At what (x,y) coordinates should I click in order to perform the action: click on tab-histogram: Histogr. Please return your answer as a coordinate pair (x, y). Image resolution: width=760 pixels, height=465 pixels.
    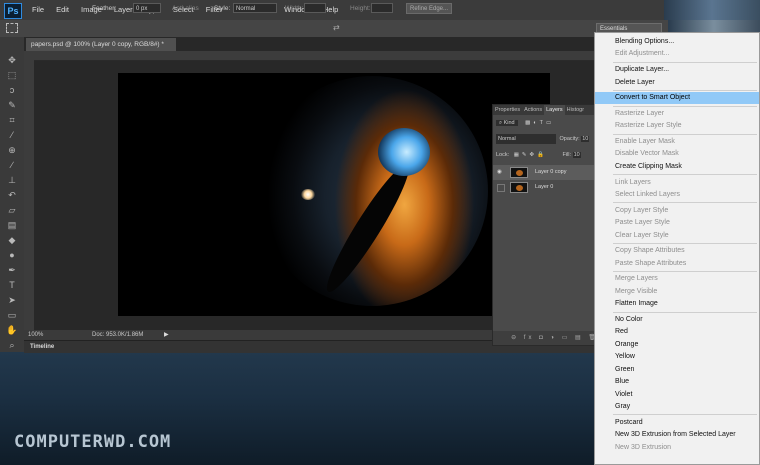
    Looking at the image, I should click on (575, 110).